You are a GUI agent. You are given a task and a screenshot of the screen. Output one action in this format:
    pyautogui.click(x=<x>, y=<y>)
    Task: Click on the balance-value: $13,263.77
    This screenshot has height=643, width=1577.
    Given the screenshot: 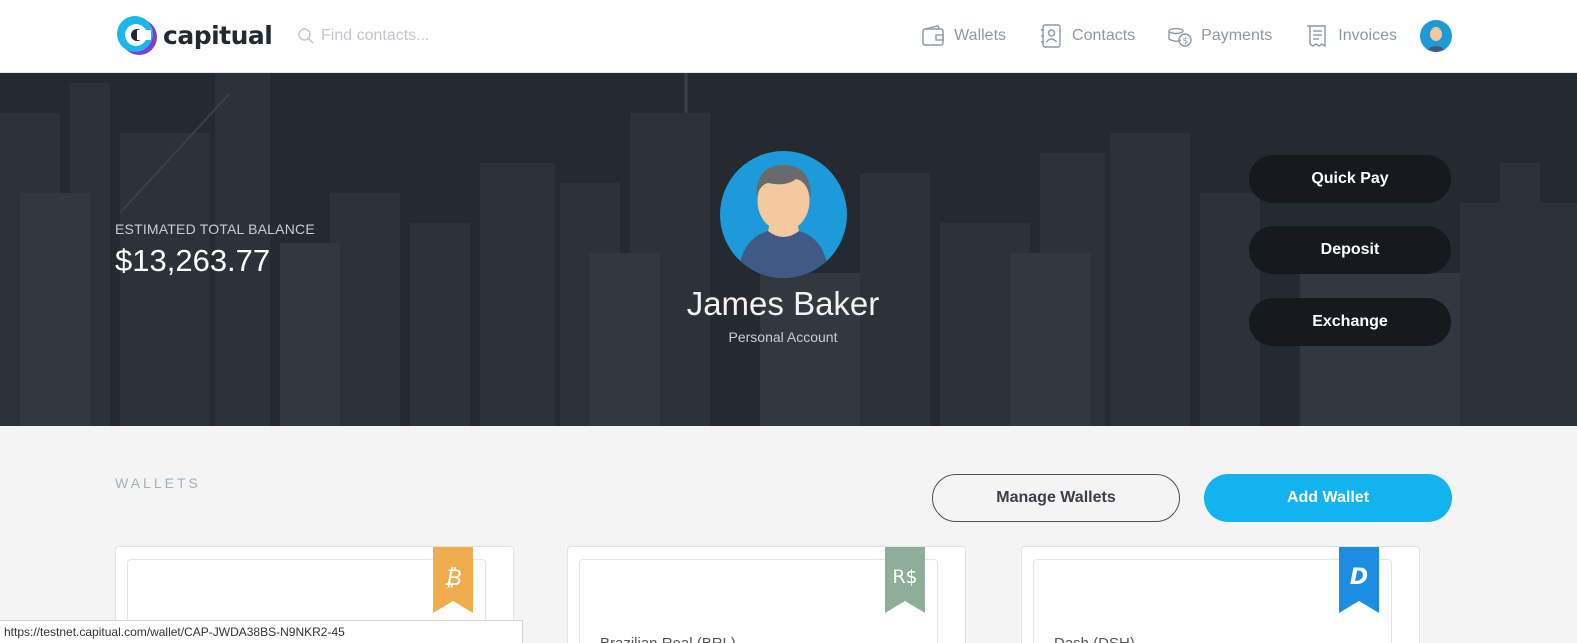 What is the action you would take?
    pyautogui.click(x=193, y=260)
    